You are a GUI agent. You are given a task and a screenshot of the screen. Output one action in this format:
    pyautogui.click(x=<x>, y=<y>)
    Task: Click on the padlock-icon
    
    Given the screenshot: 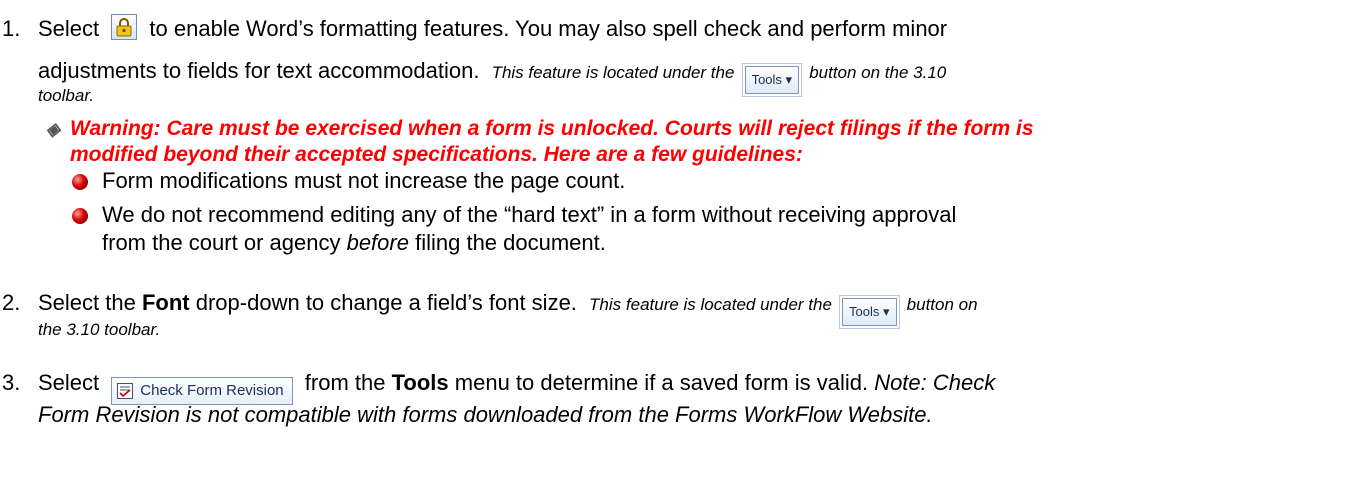 What is the action you would take?
    pyautogui.click(x=124, y=27)
    